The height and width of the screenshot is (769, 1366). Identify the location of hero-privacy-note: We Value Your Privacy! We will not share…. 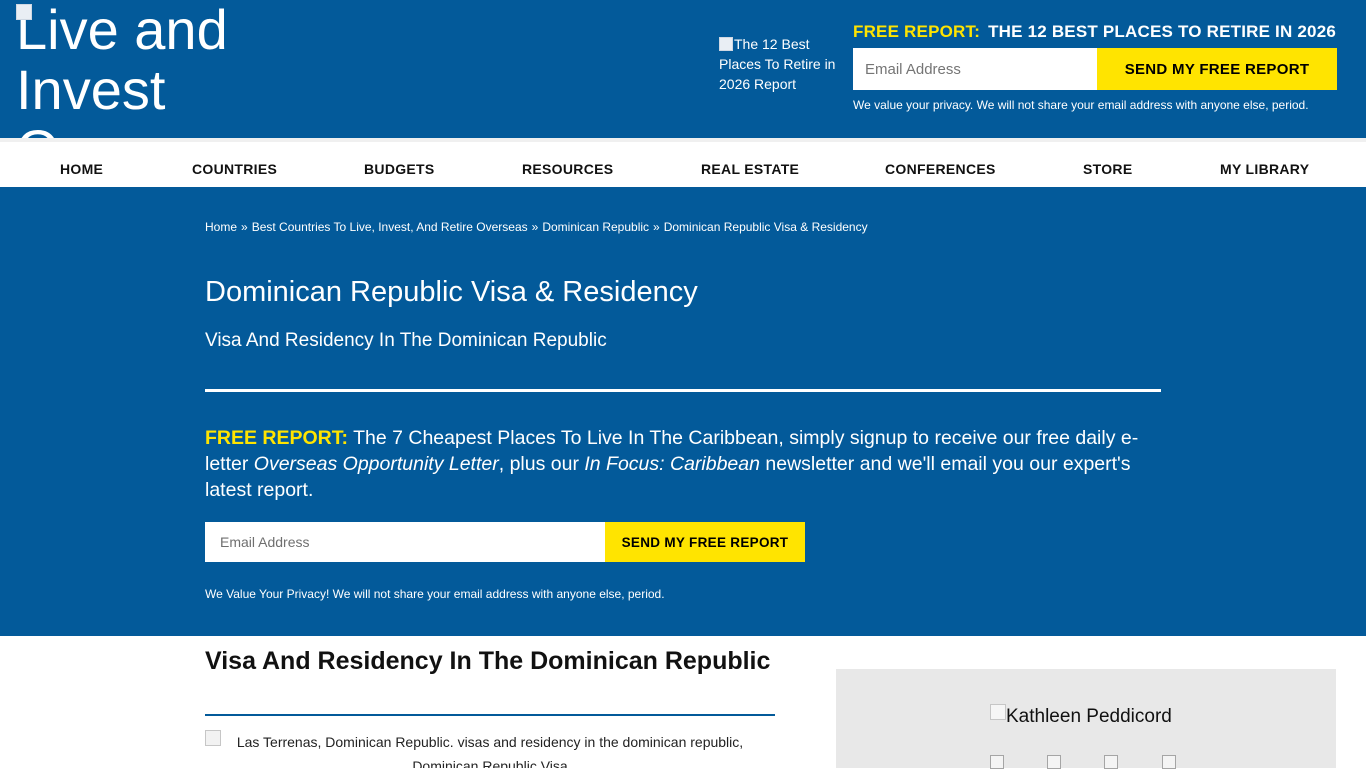
(435, 594).